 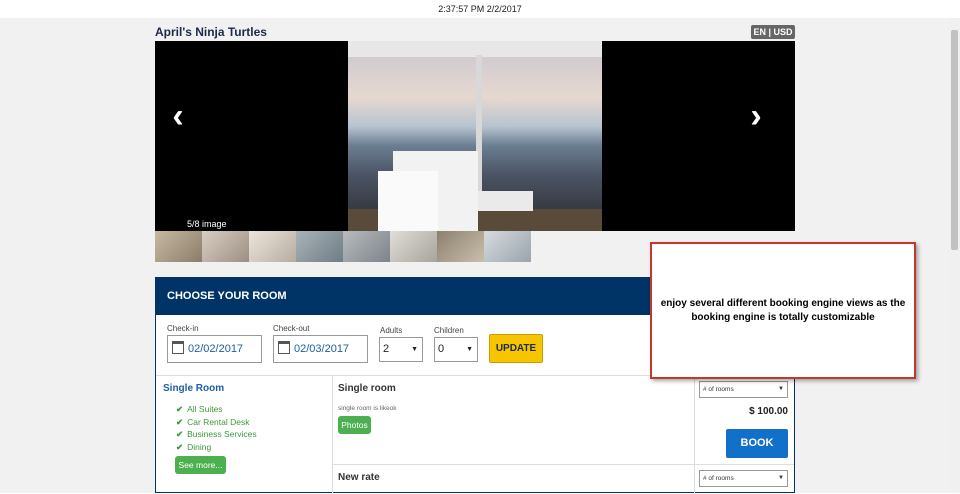 I want to click on checkin-label: Check-in, so click(x=183, y=328).